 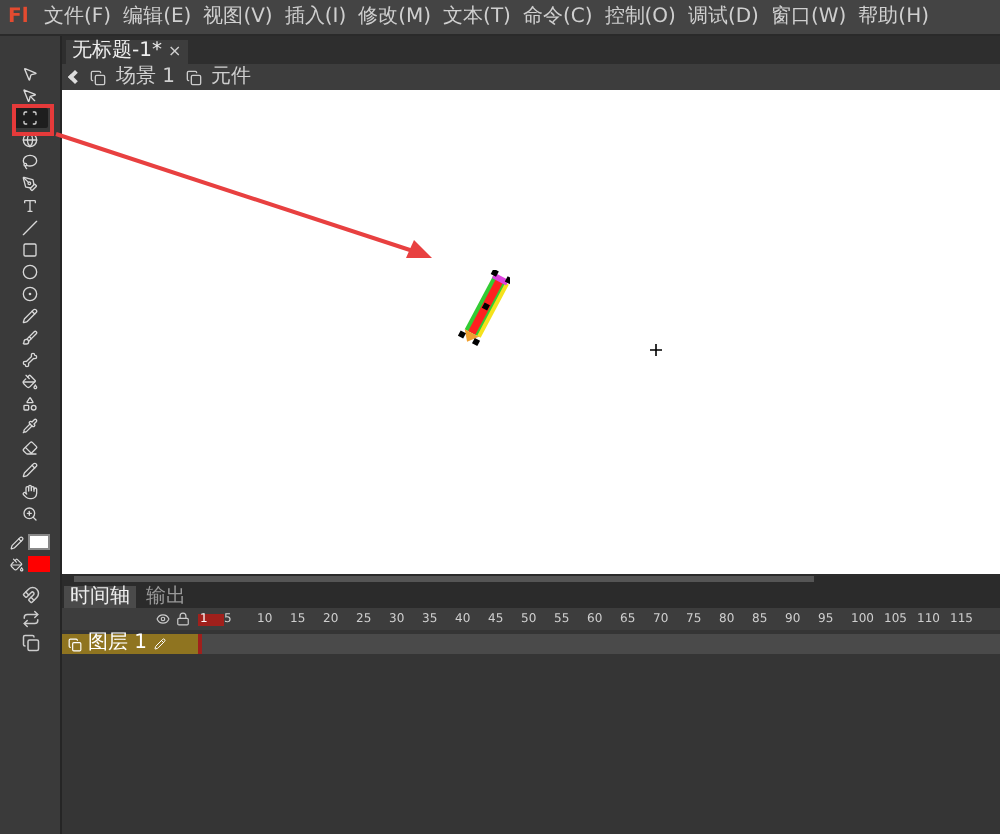 What do you see at coordinates (315, 17) in the screenshot?
I see `menu-item: 插入(I)` at bounding box center [315, 17].